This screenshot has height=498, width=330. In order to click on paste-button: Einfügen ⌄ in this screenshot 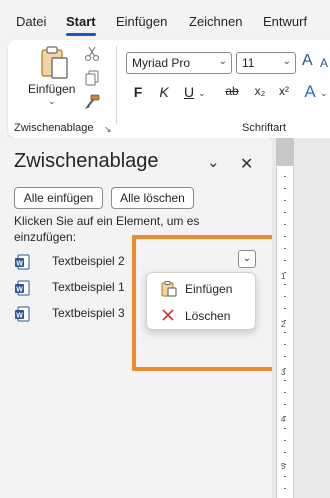, I will do `click(53, 76)`.